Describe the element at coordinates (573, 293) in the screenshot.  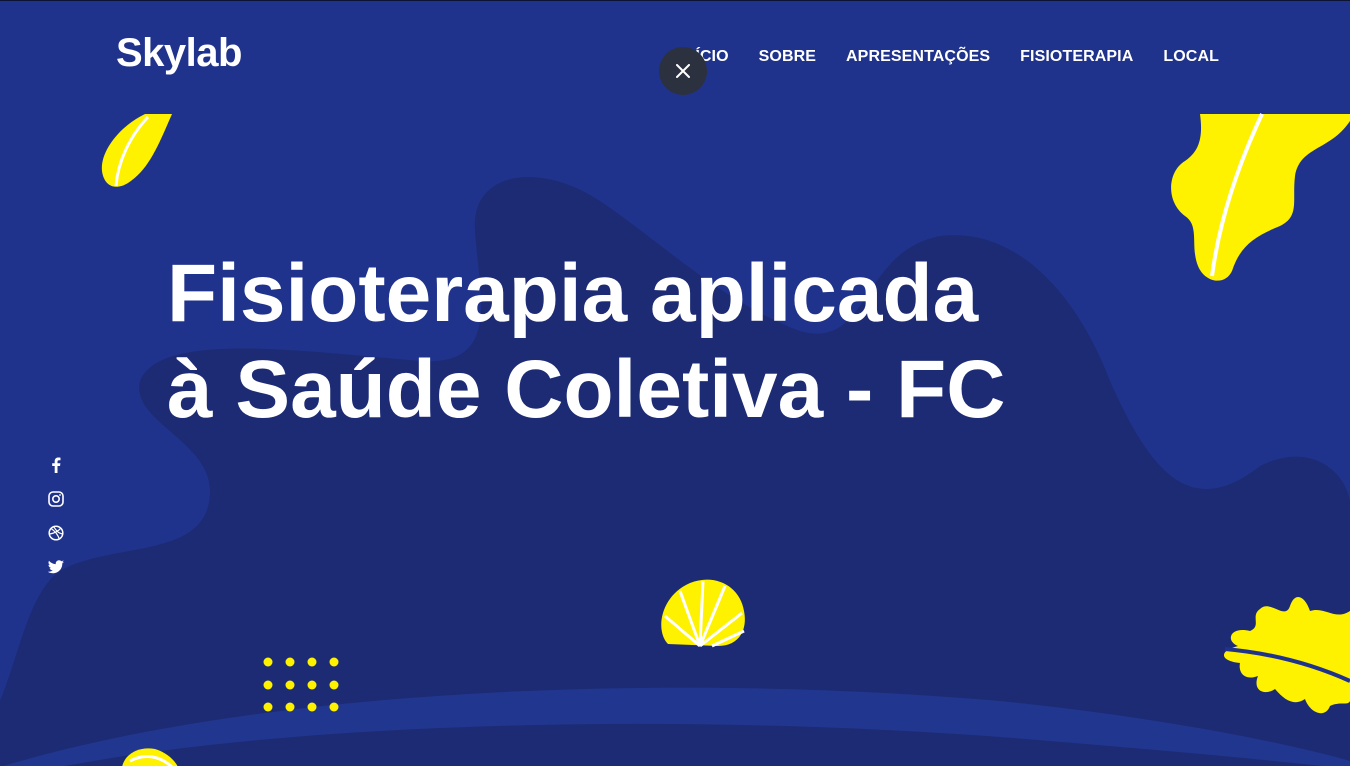
I see `hero-title-line-1: Fisioterapia aplicada` at that location.